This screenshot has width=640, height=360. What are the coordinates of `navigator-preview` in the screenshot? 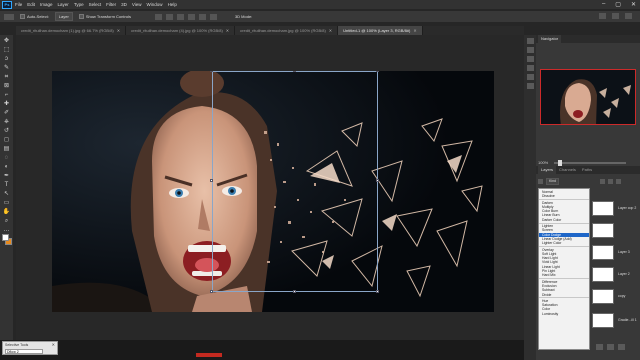 It's located at (588, 97).